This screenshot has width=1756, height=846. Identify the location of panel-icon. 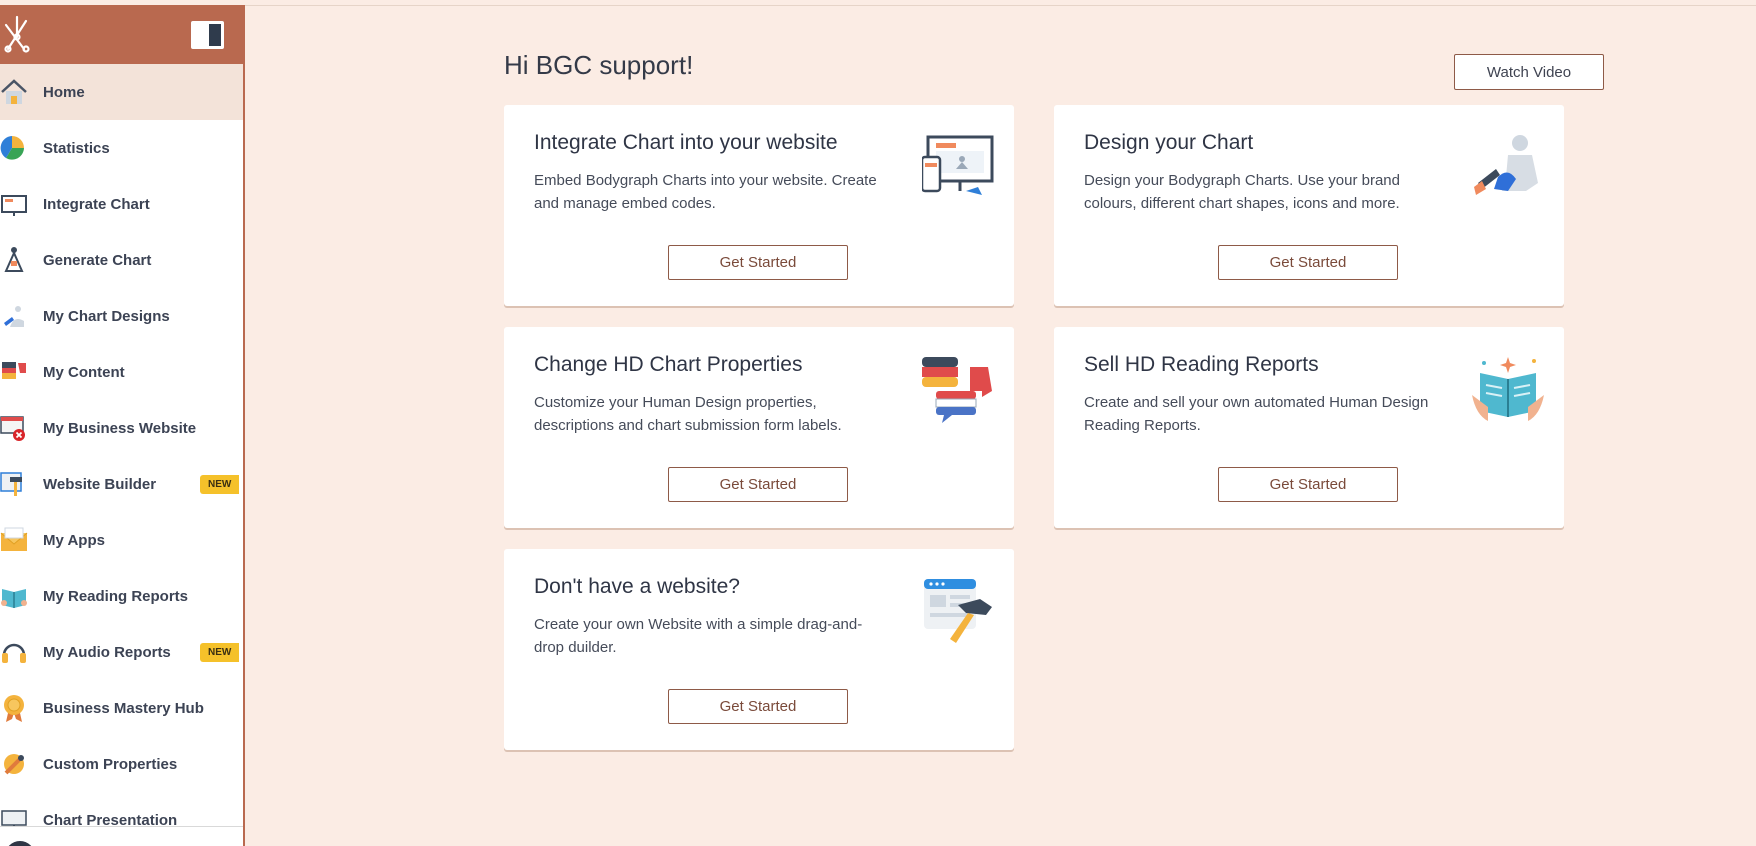
(215, 35).